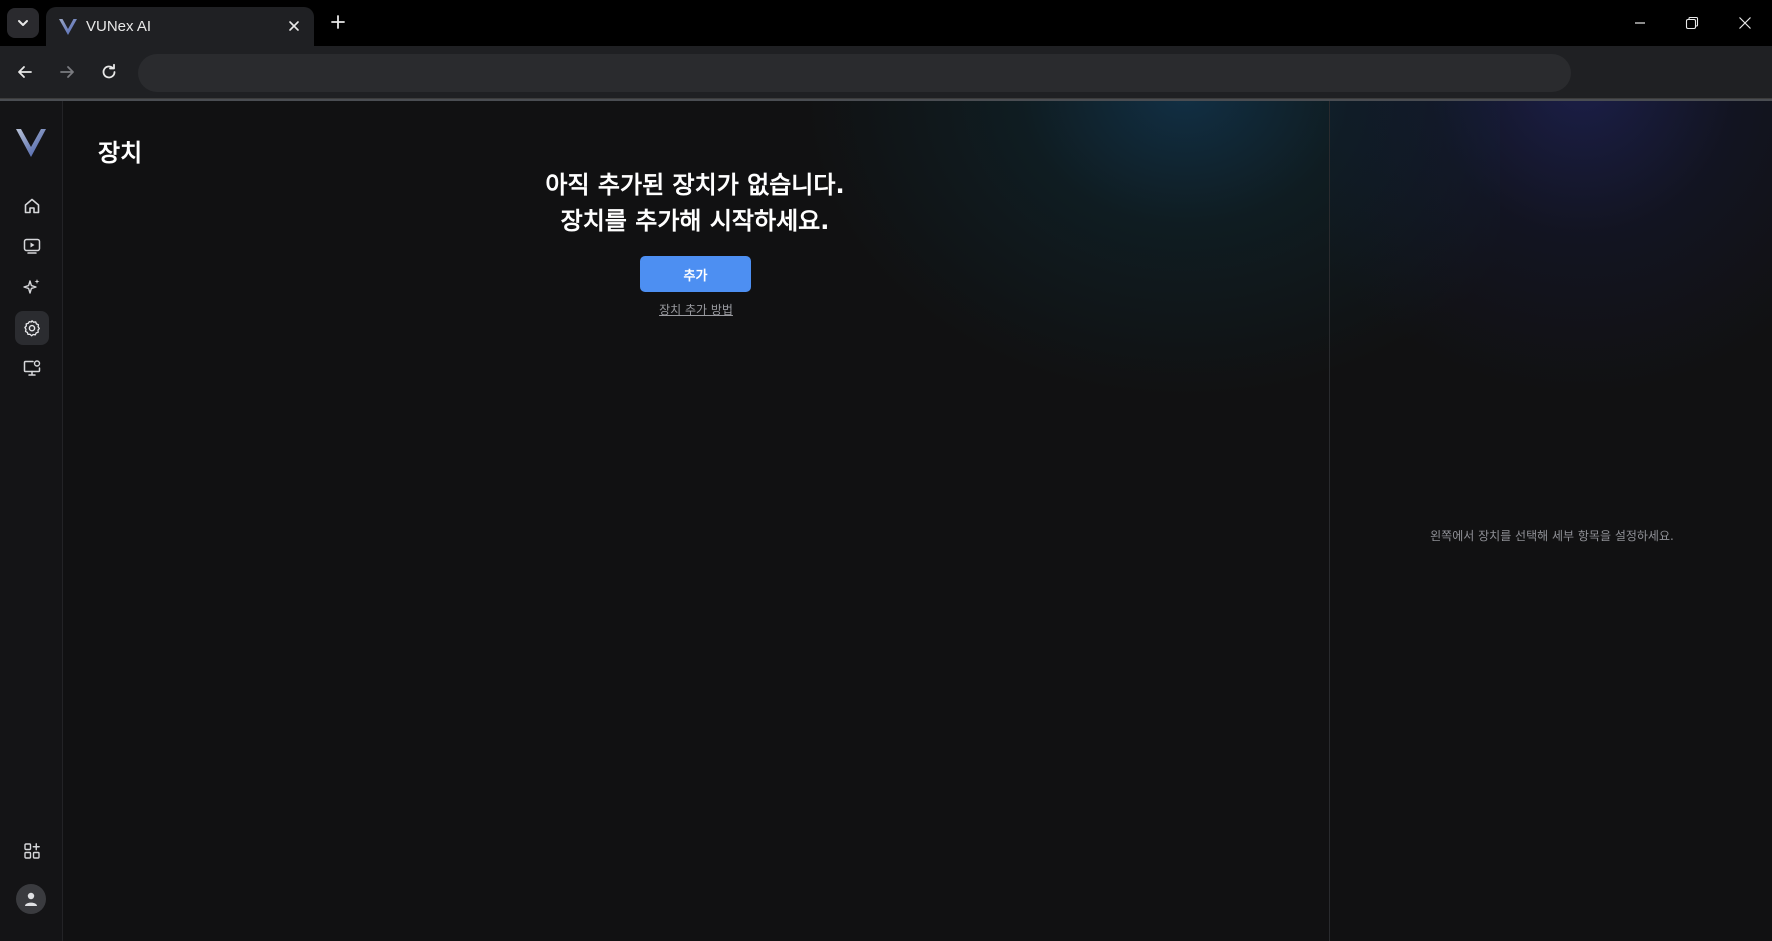  I want to click on arrow-left-icon, so click(25, 72).